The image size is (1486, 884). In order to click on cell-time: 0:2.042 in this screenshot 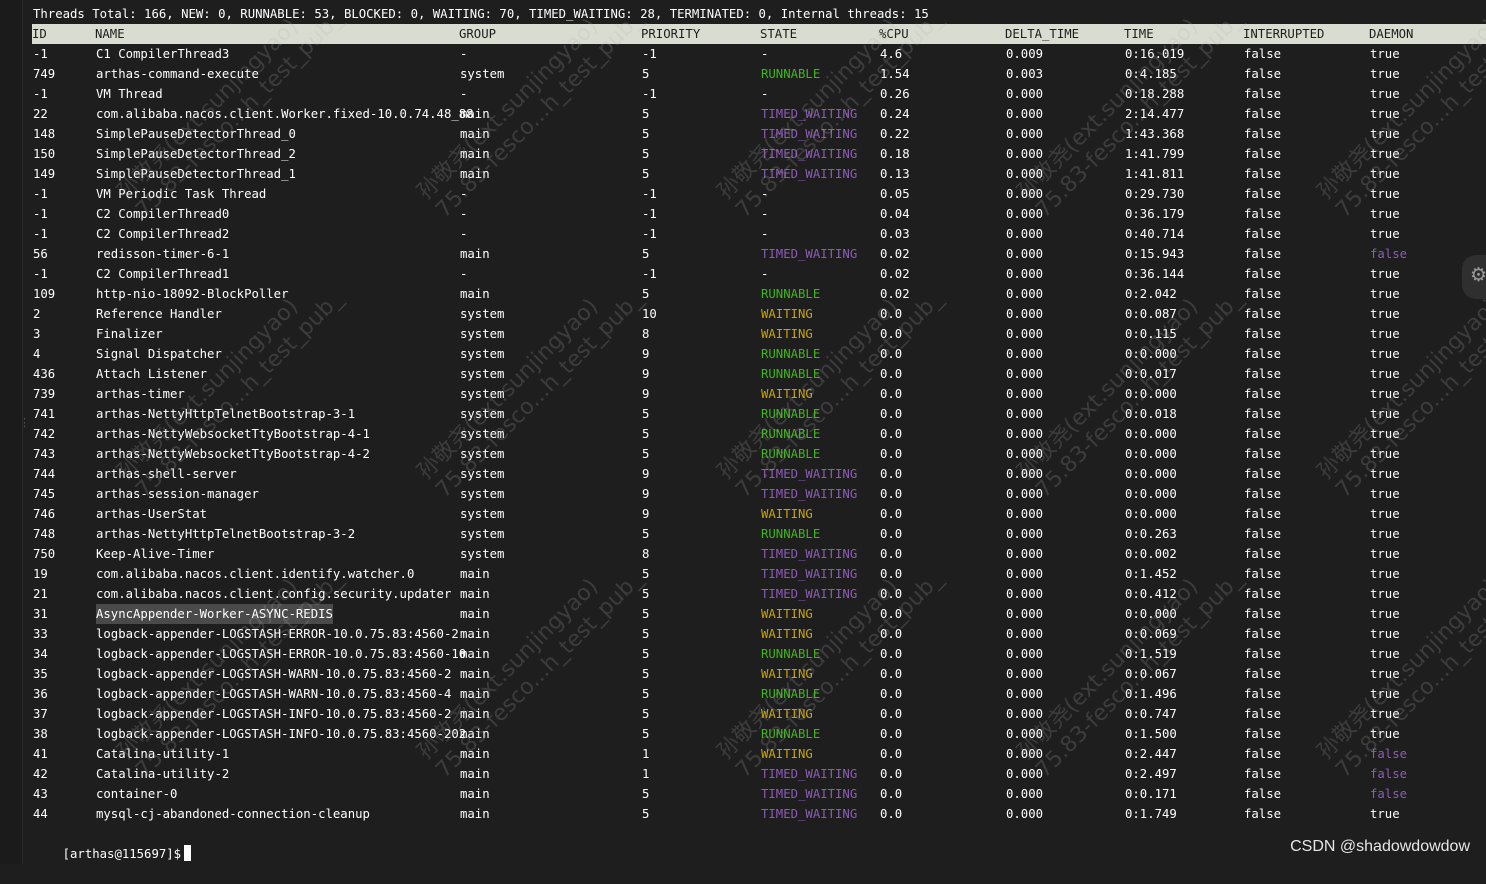, I will do `click(1151, 294)`.